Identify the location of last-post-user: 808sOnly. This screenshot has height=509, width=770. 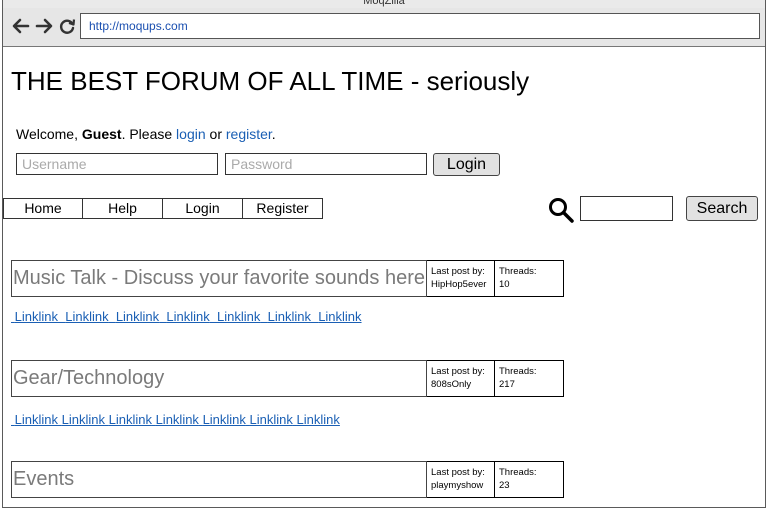
(451, 384).